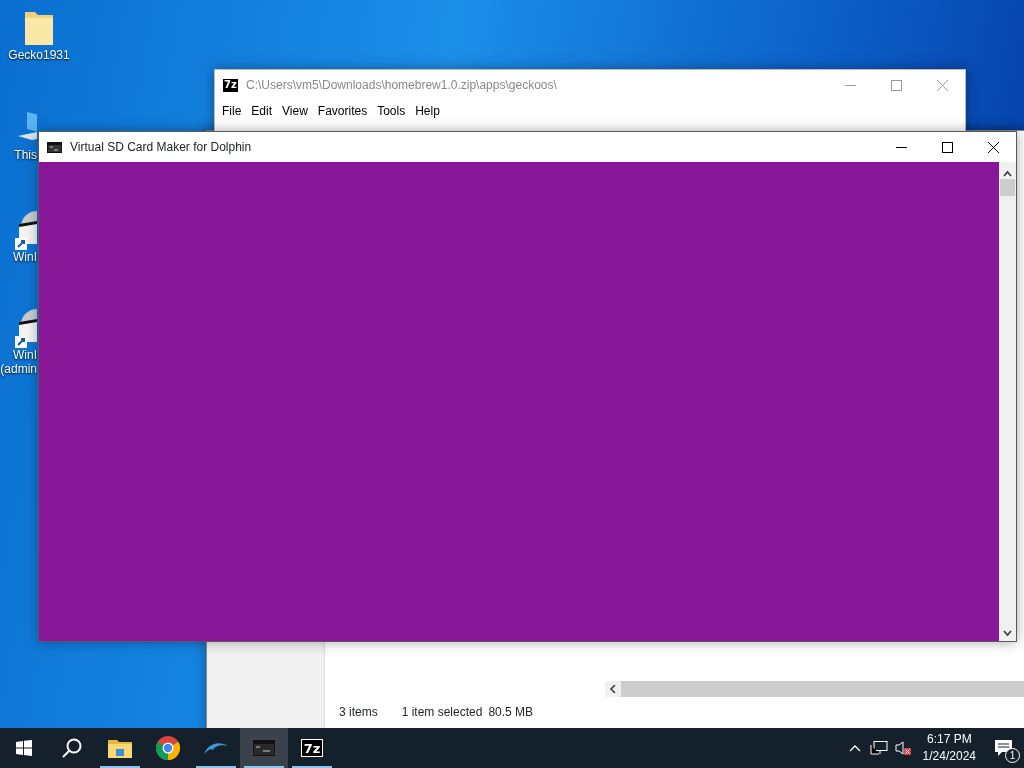  What do you see at coordinates (230, 85) in the screenshot?
I see `app-logo: 7z` at bounding box center [230, 85].